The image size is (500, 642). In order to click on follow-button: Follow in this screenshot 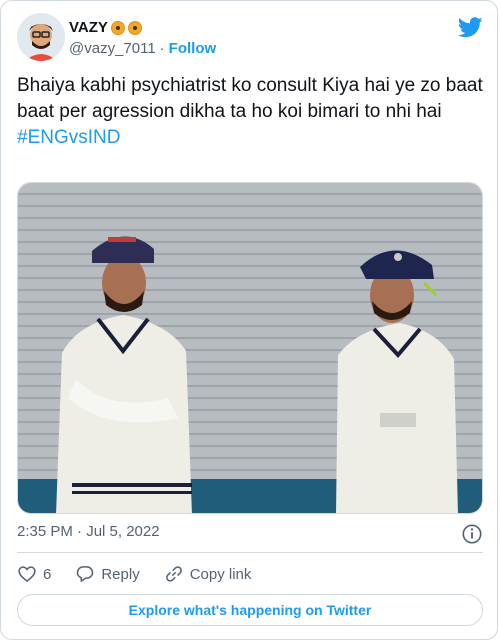, I will do `click(193, 48)`.